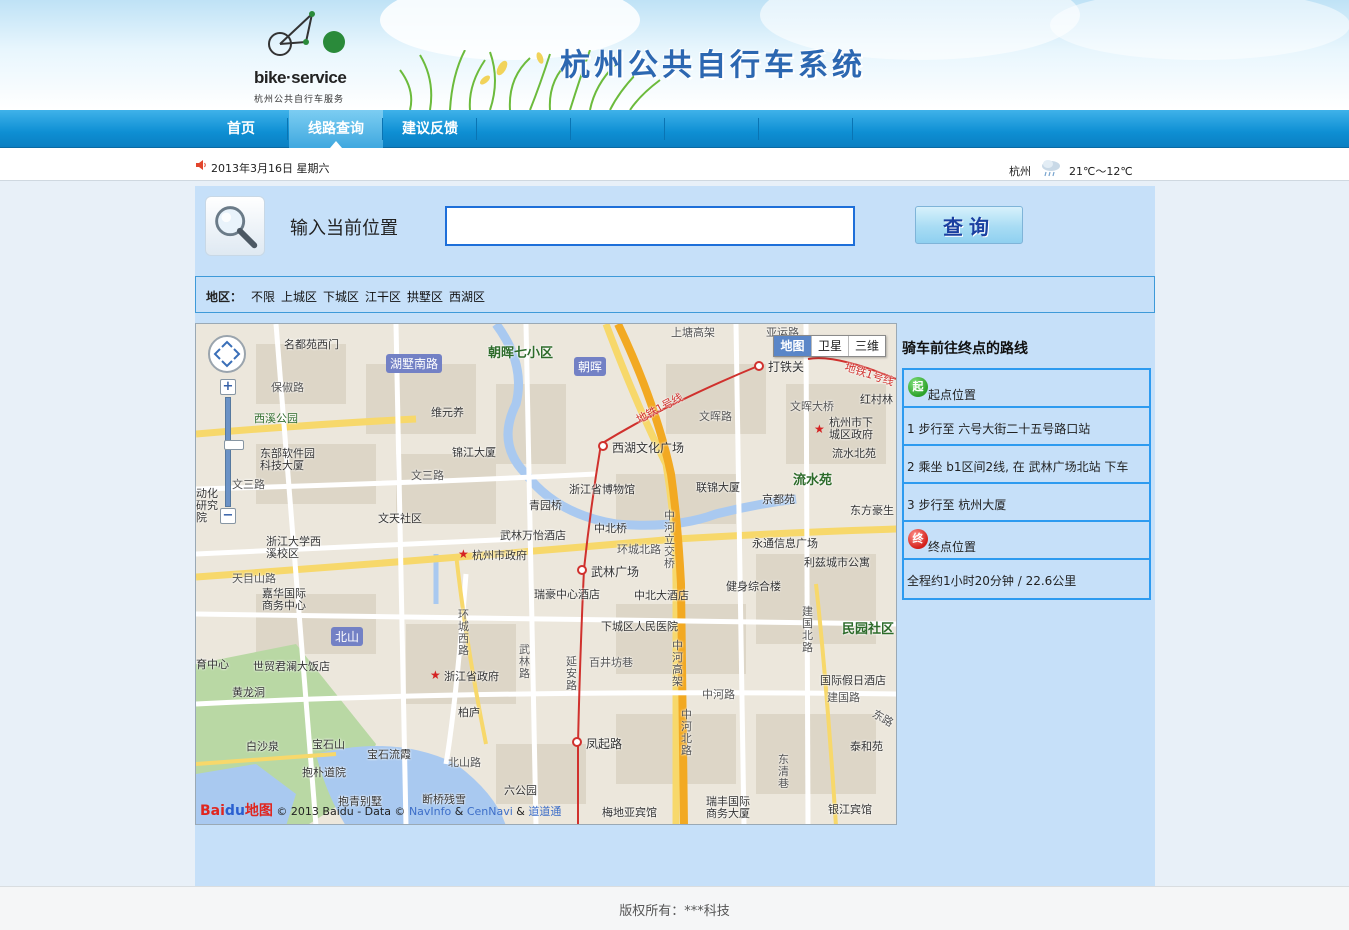 The height and width of the screenshot is (930, 1349). Describe the element at coordinates (718, 487) in the screenshot. I see `map-label: 联锦大厦` at that location.